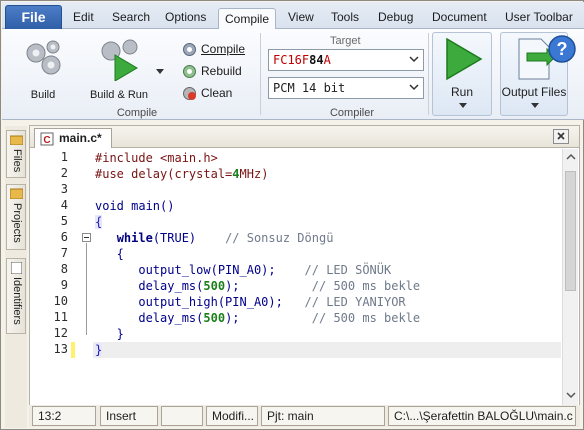 The height and width of the screenshot is (430, 584). What do you see at coordinates (73, 350) in the screenshot?
I see `modified-line-marker` at bounding box center [73, 350].